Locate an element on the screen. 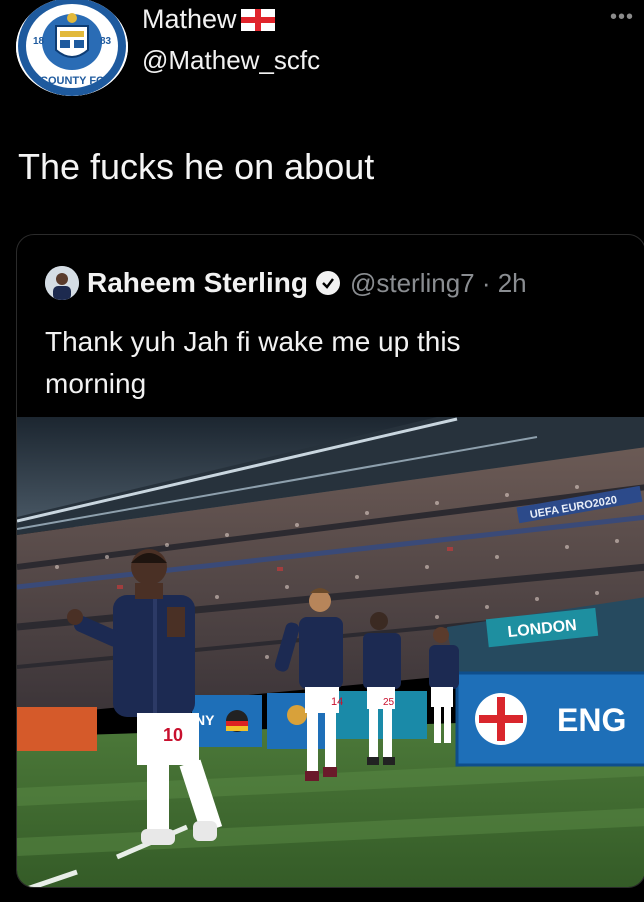 The width and height of the screenshot is (644, 902). name-row: Mathew is located at coordinates (208, 19).